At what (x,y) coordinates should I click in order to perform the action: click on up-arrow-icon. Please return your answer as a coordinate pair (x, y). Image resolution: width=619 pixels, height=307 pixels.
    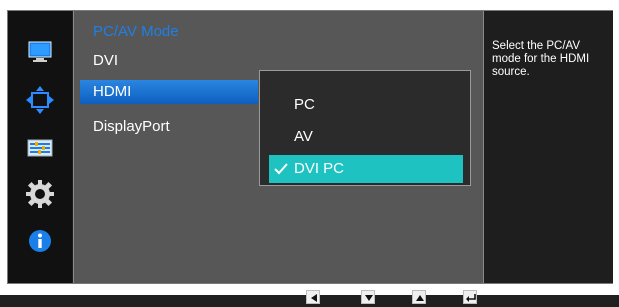
    Looking at the image, I should click on (419, 297).